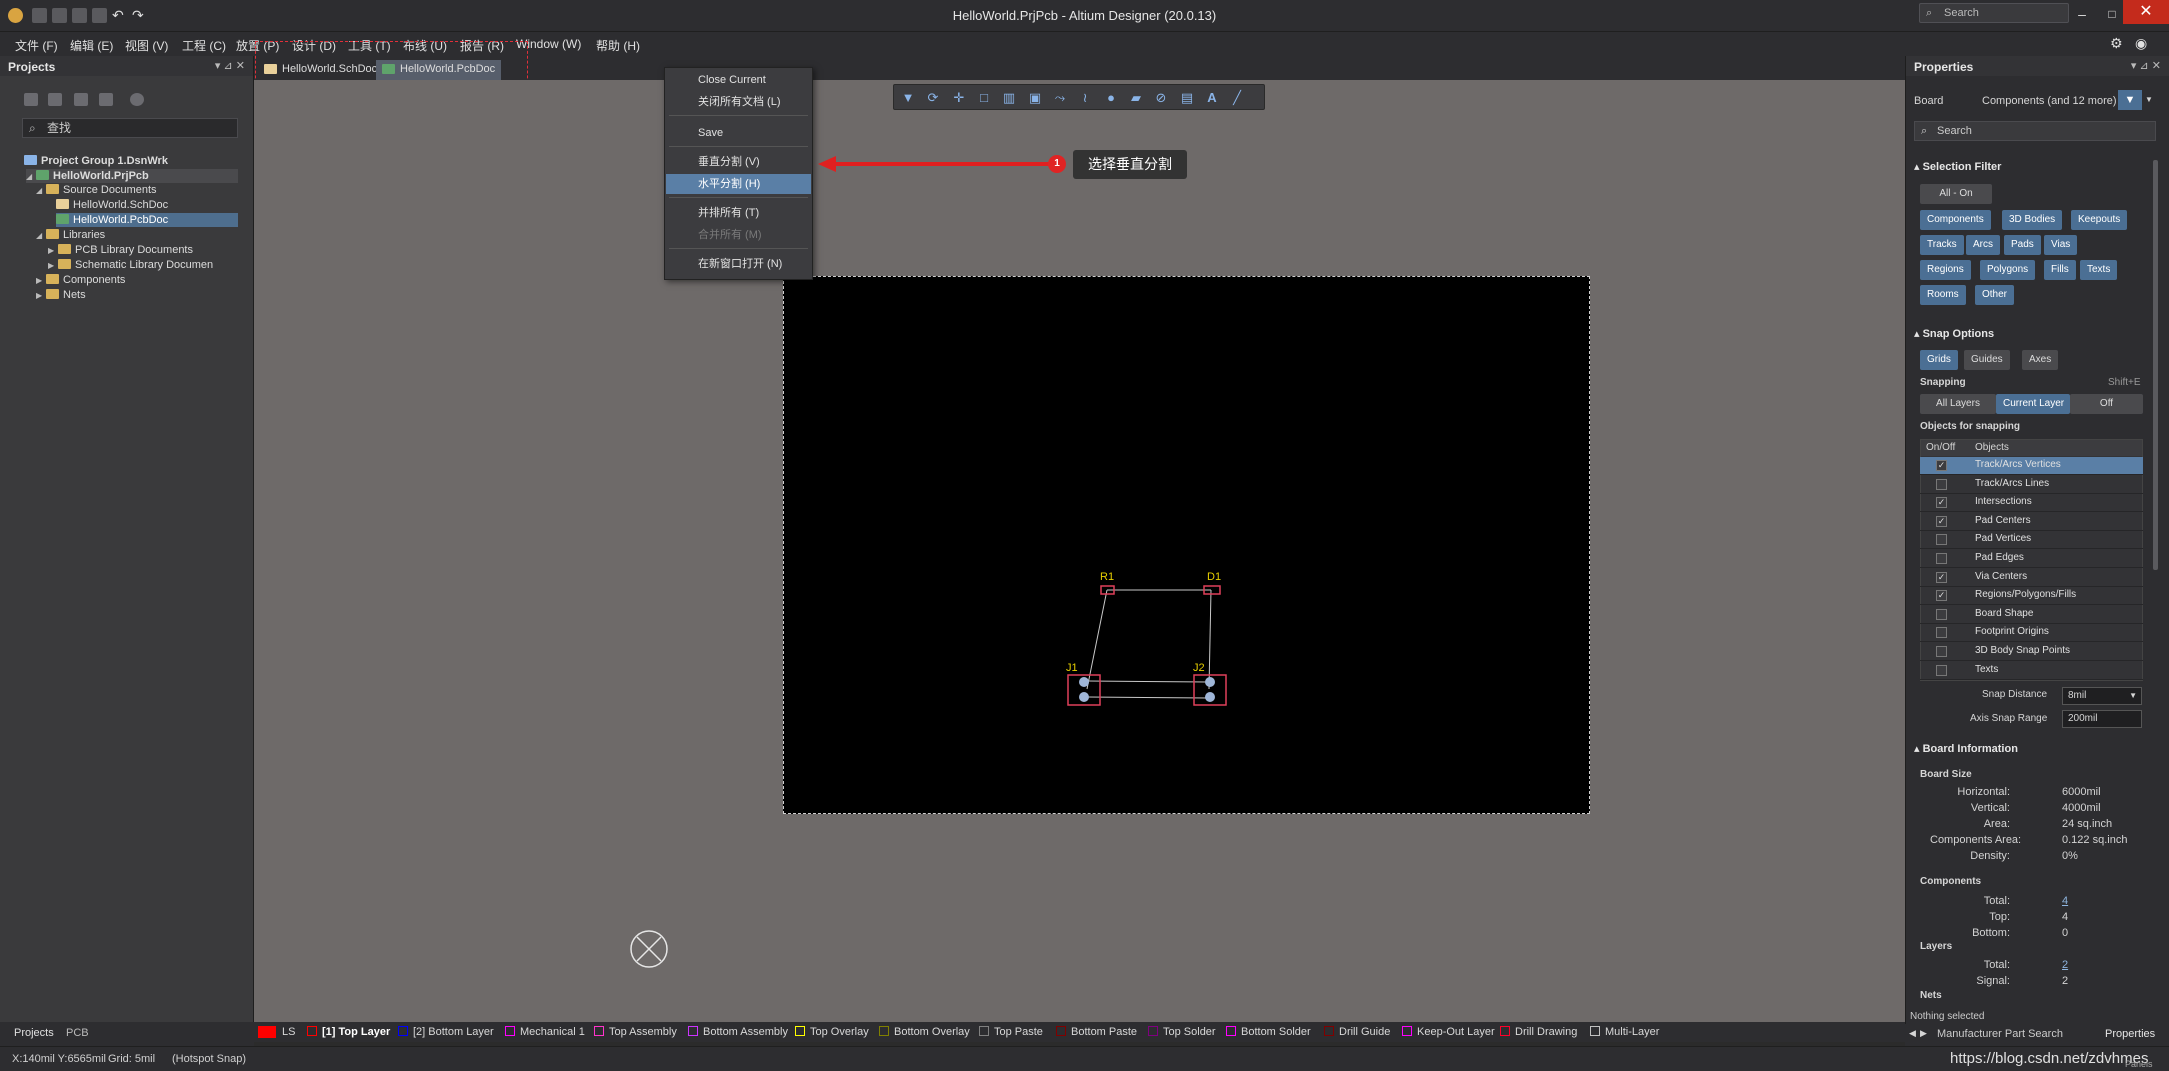 The height and width of the screenshot is (1071, 2169). Describe the element at coordinates (1957, 166) in the screenshot. I see `section-selection-filter: ▴ Selection Filter` at that location.